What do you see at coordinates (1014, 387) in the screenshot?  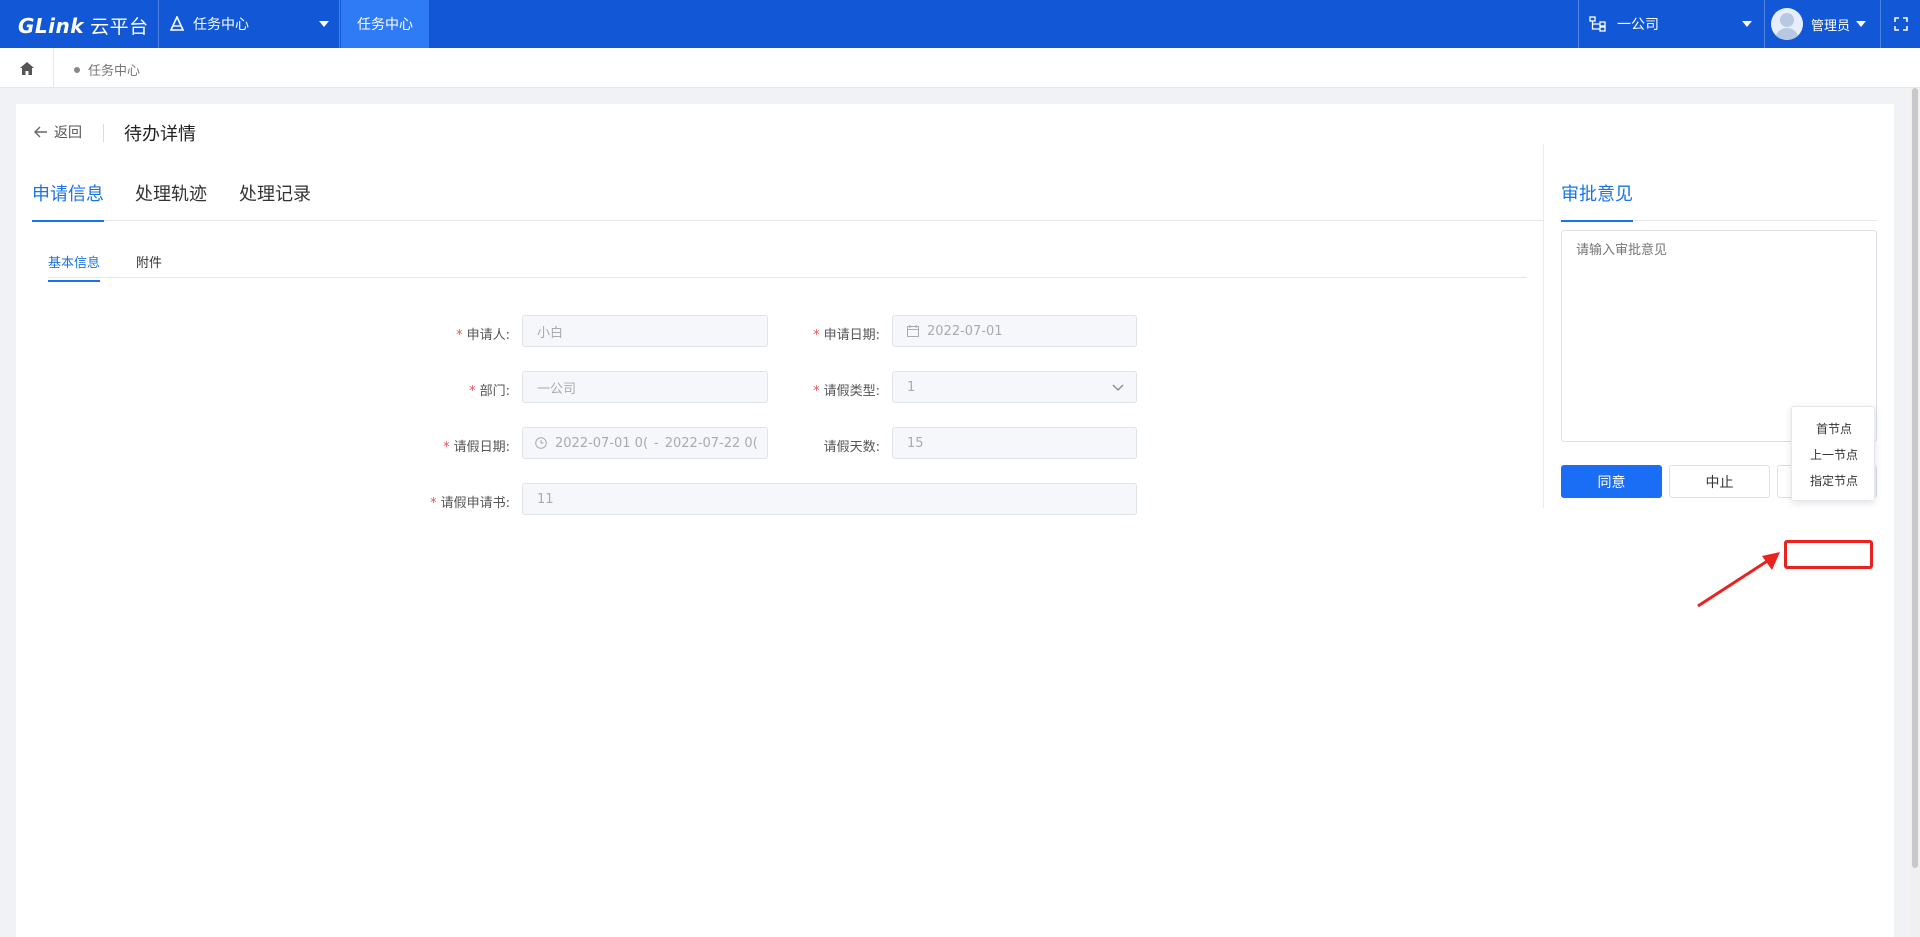 I see `leave-type-select: 1` at bounding box center [1014, 387].